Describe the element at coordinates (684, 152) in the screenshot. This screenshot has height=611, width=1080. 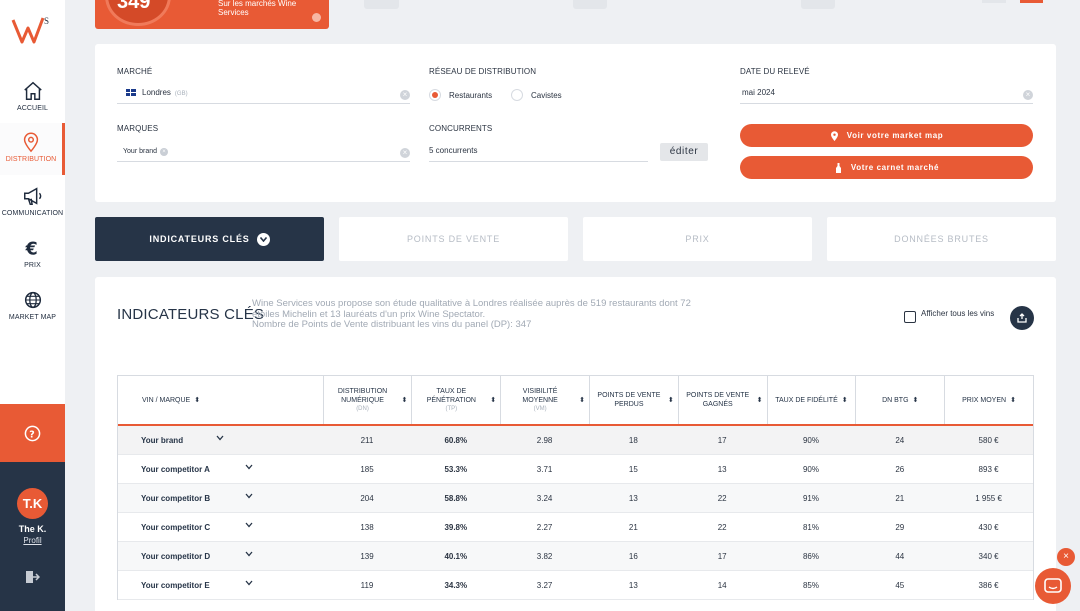
I see `edit-competitors-button: éditer` at that location.